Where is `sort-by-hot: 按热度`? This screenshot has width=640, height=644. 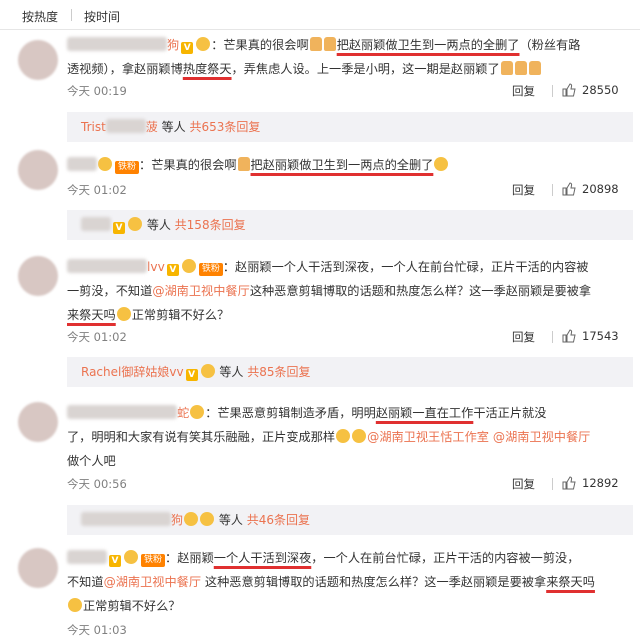
sort-by-hot: 按热度 is located at coordinates (40, 16).